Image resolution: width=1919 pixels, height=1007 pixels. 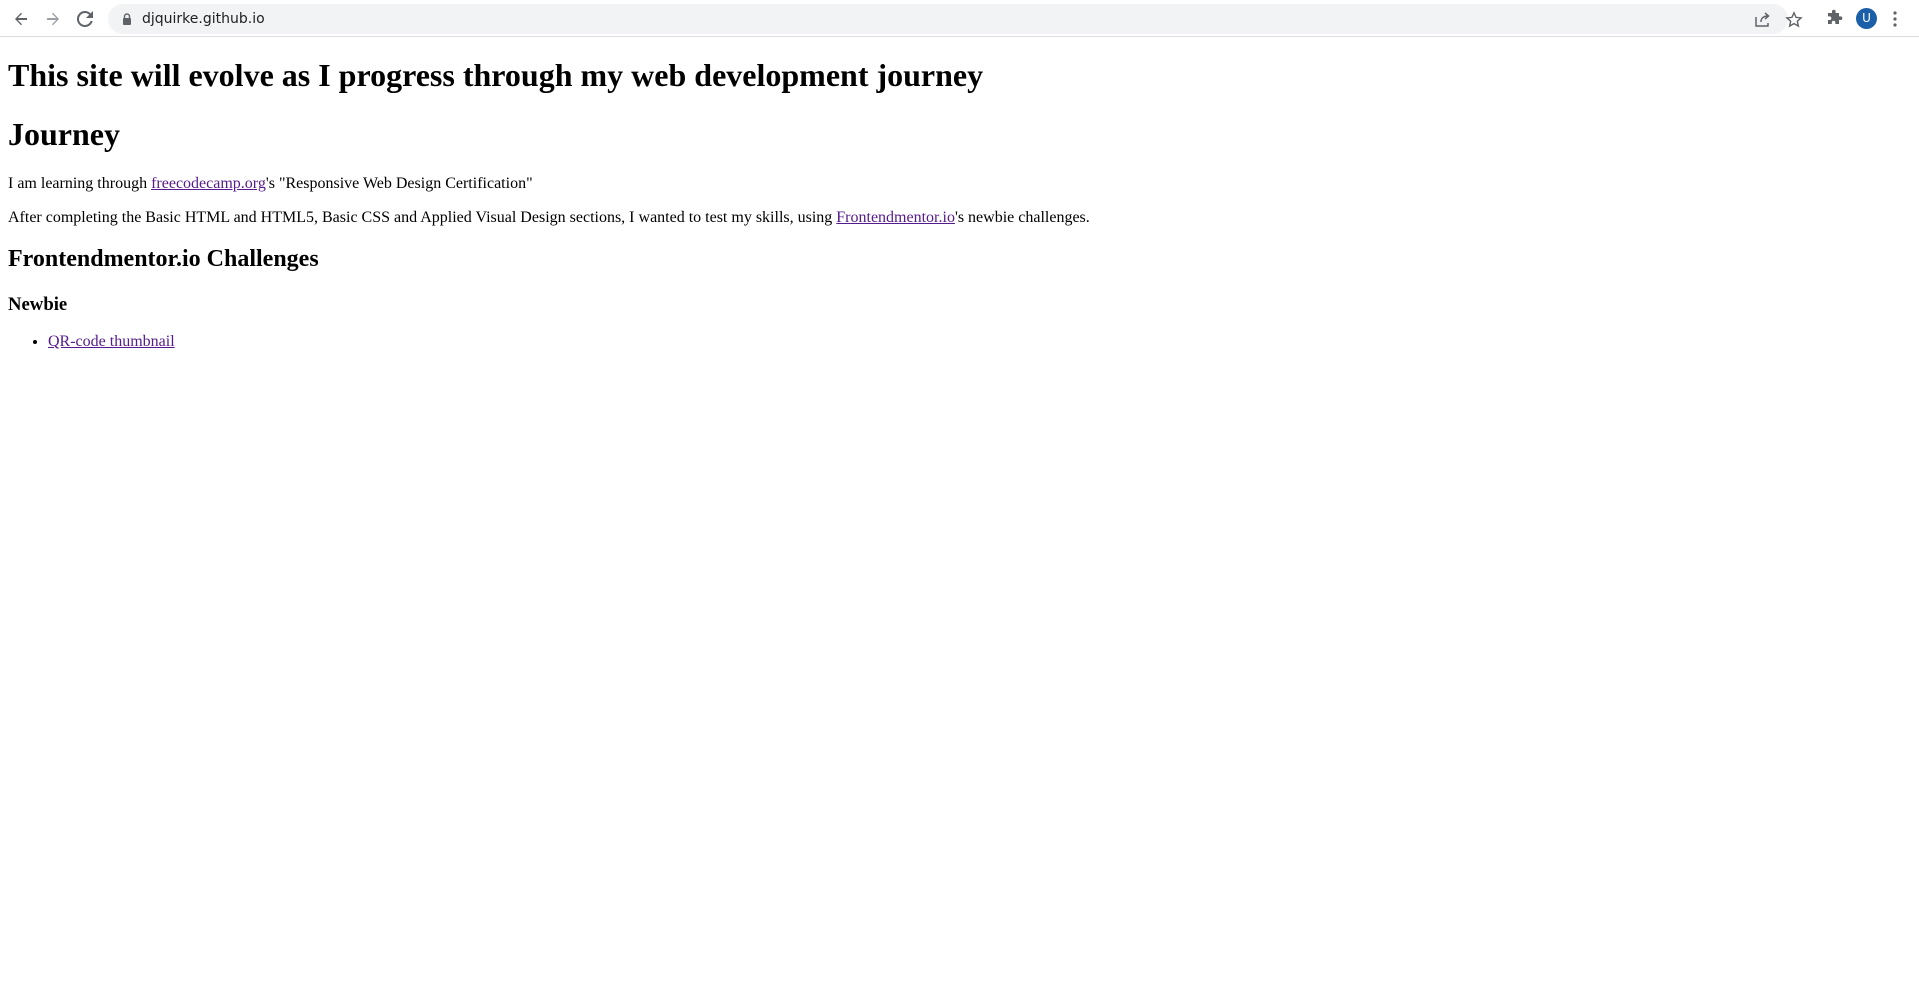 I want to click on journey-heading: Journey, so click(x=64, y=134).